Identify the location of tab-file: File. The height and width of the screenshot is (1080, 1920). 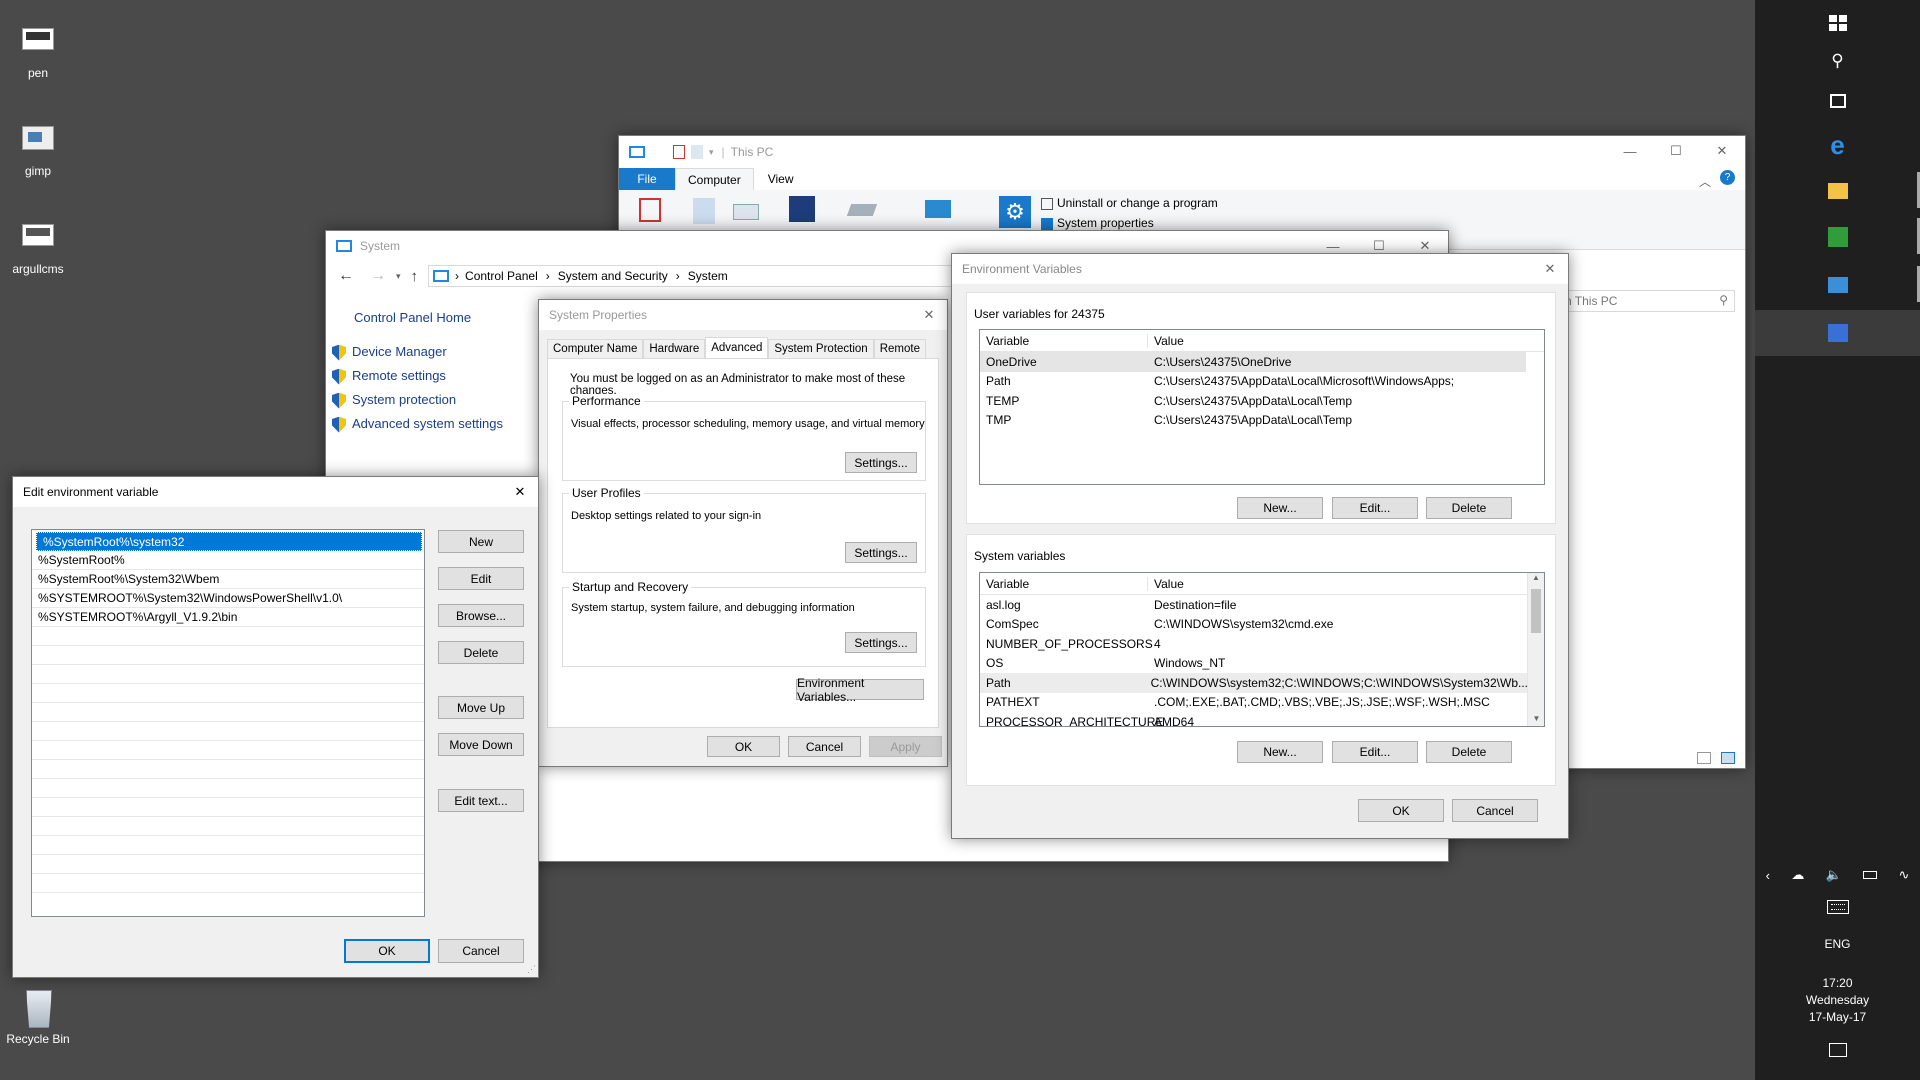
(647, 179).